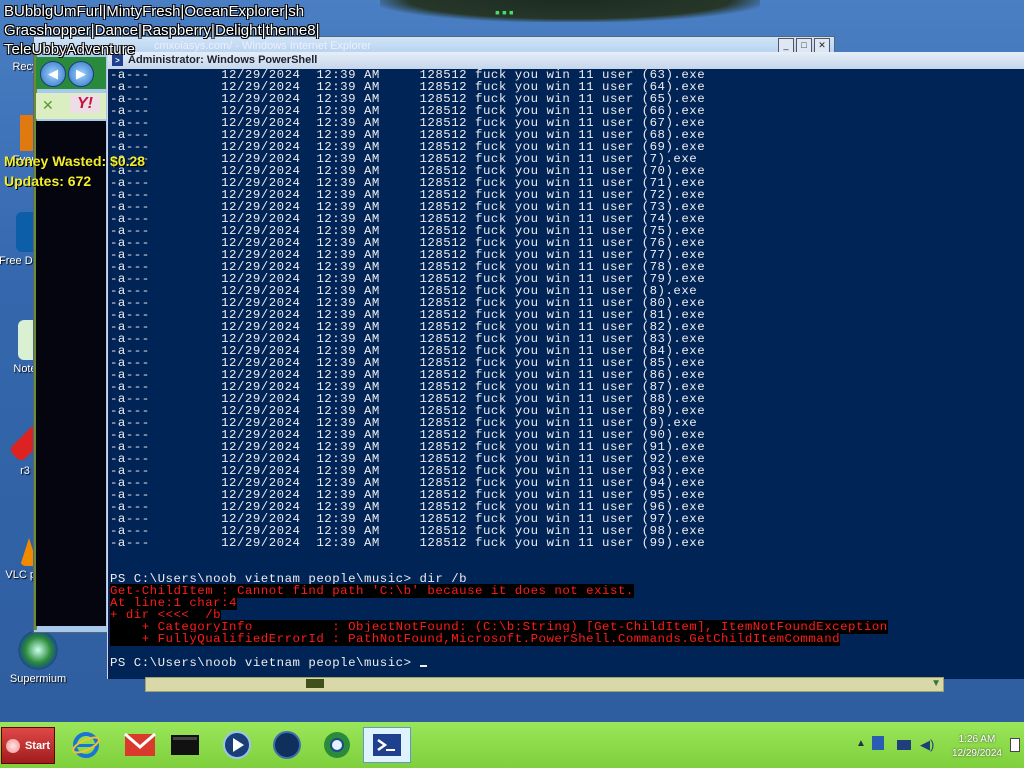  I want to click on stop-icon: ✕, so click(48, 105).